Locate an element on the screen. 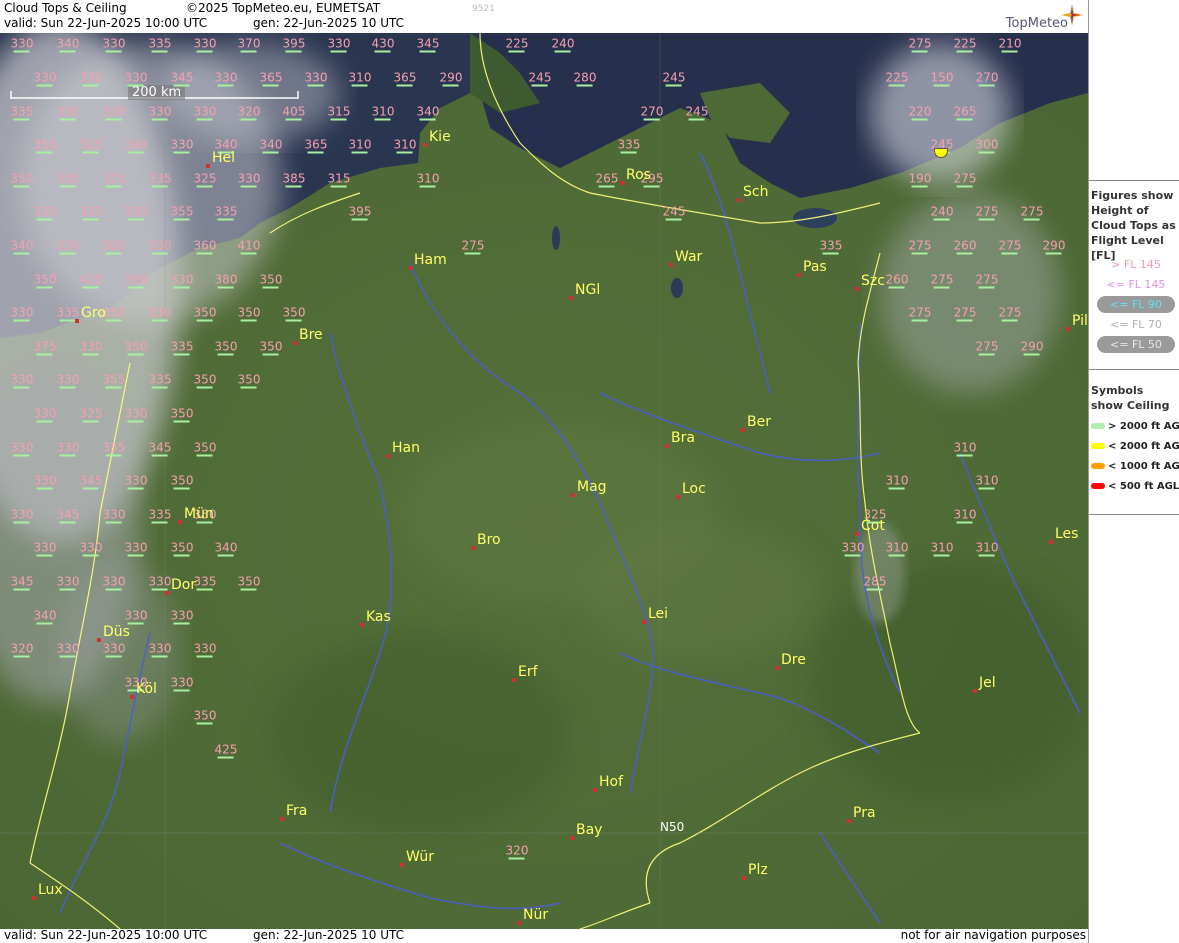  tops-legend-item: <= FL 145 is located at coordinates (1136, 284).